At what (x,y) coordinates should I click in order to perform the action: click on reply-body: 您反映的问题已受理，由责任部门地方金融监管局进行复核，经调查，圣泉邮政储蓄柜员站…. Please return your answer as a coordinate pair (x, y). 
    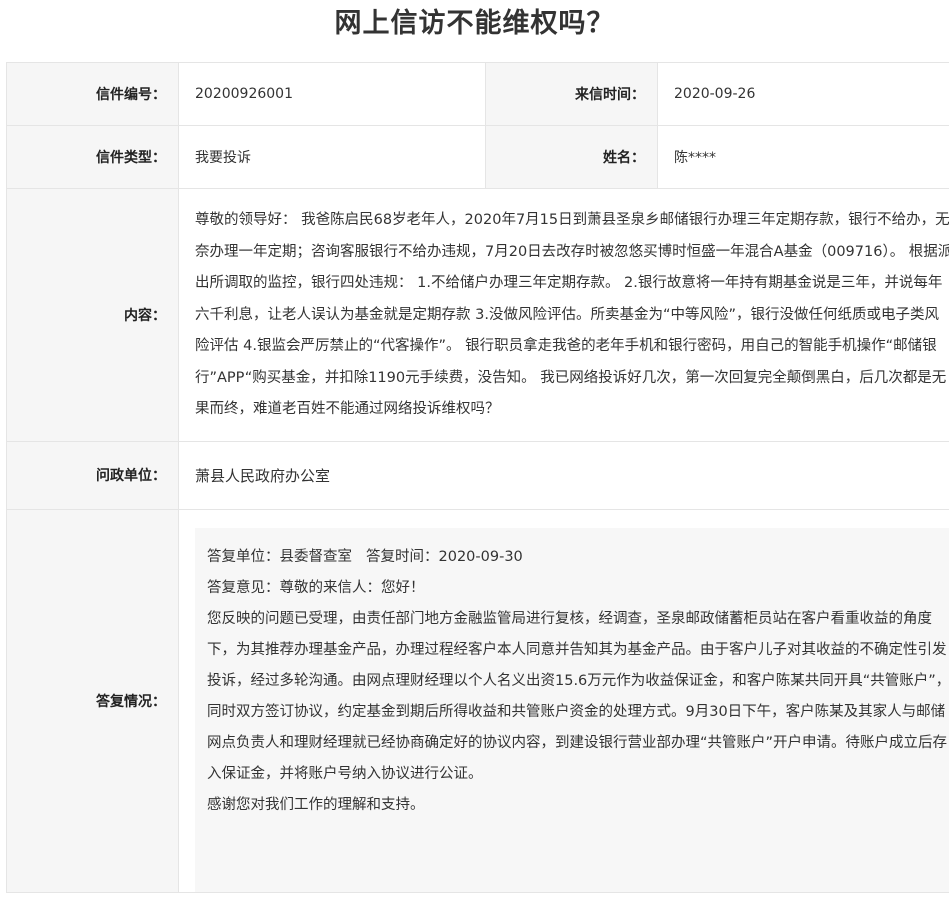
    Looking at the image, I should click on (578, 696).